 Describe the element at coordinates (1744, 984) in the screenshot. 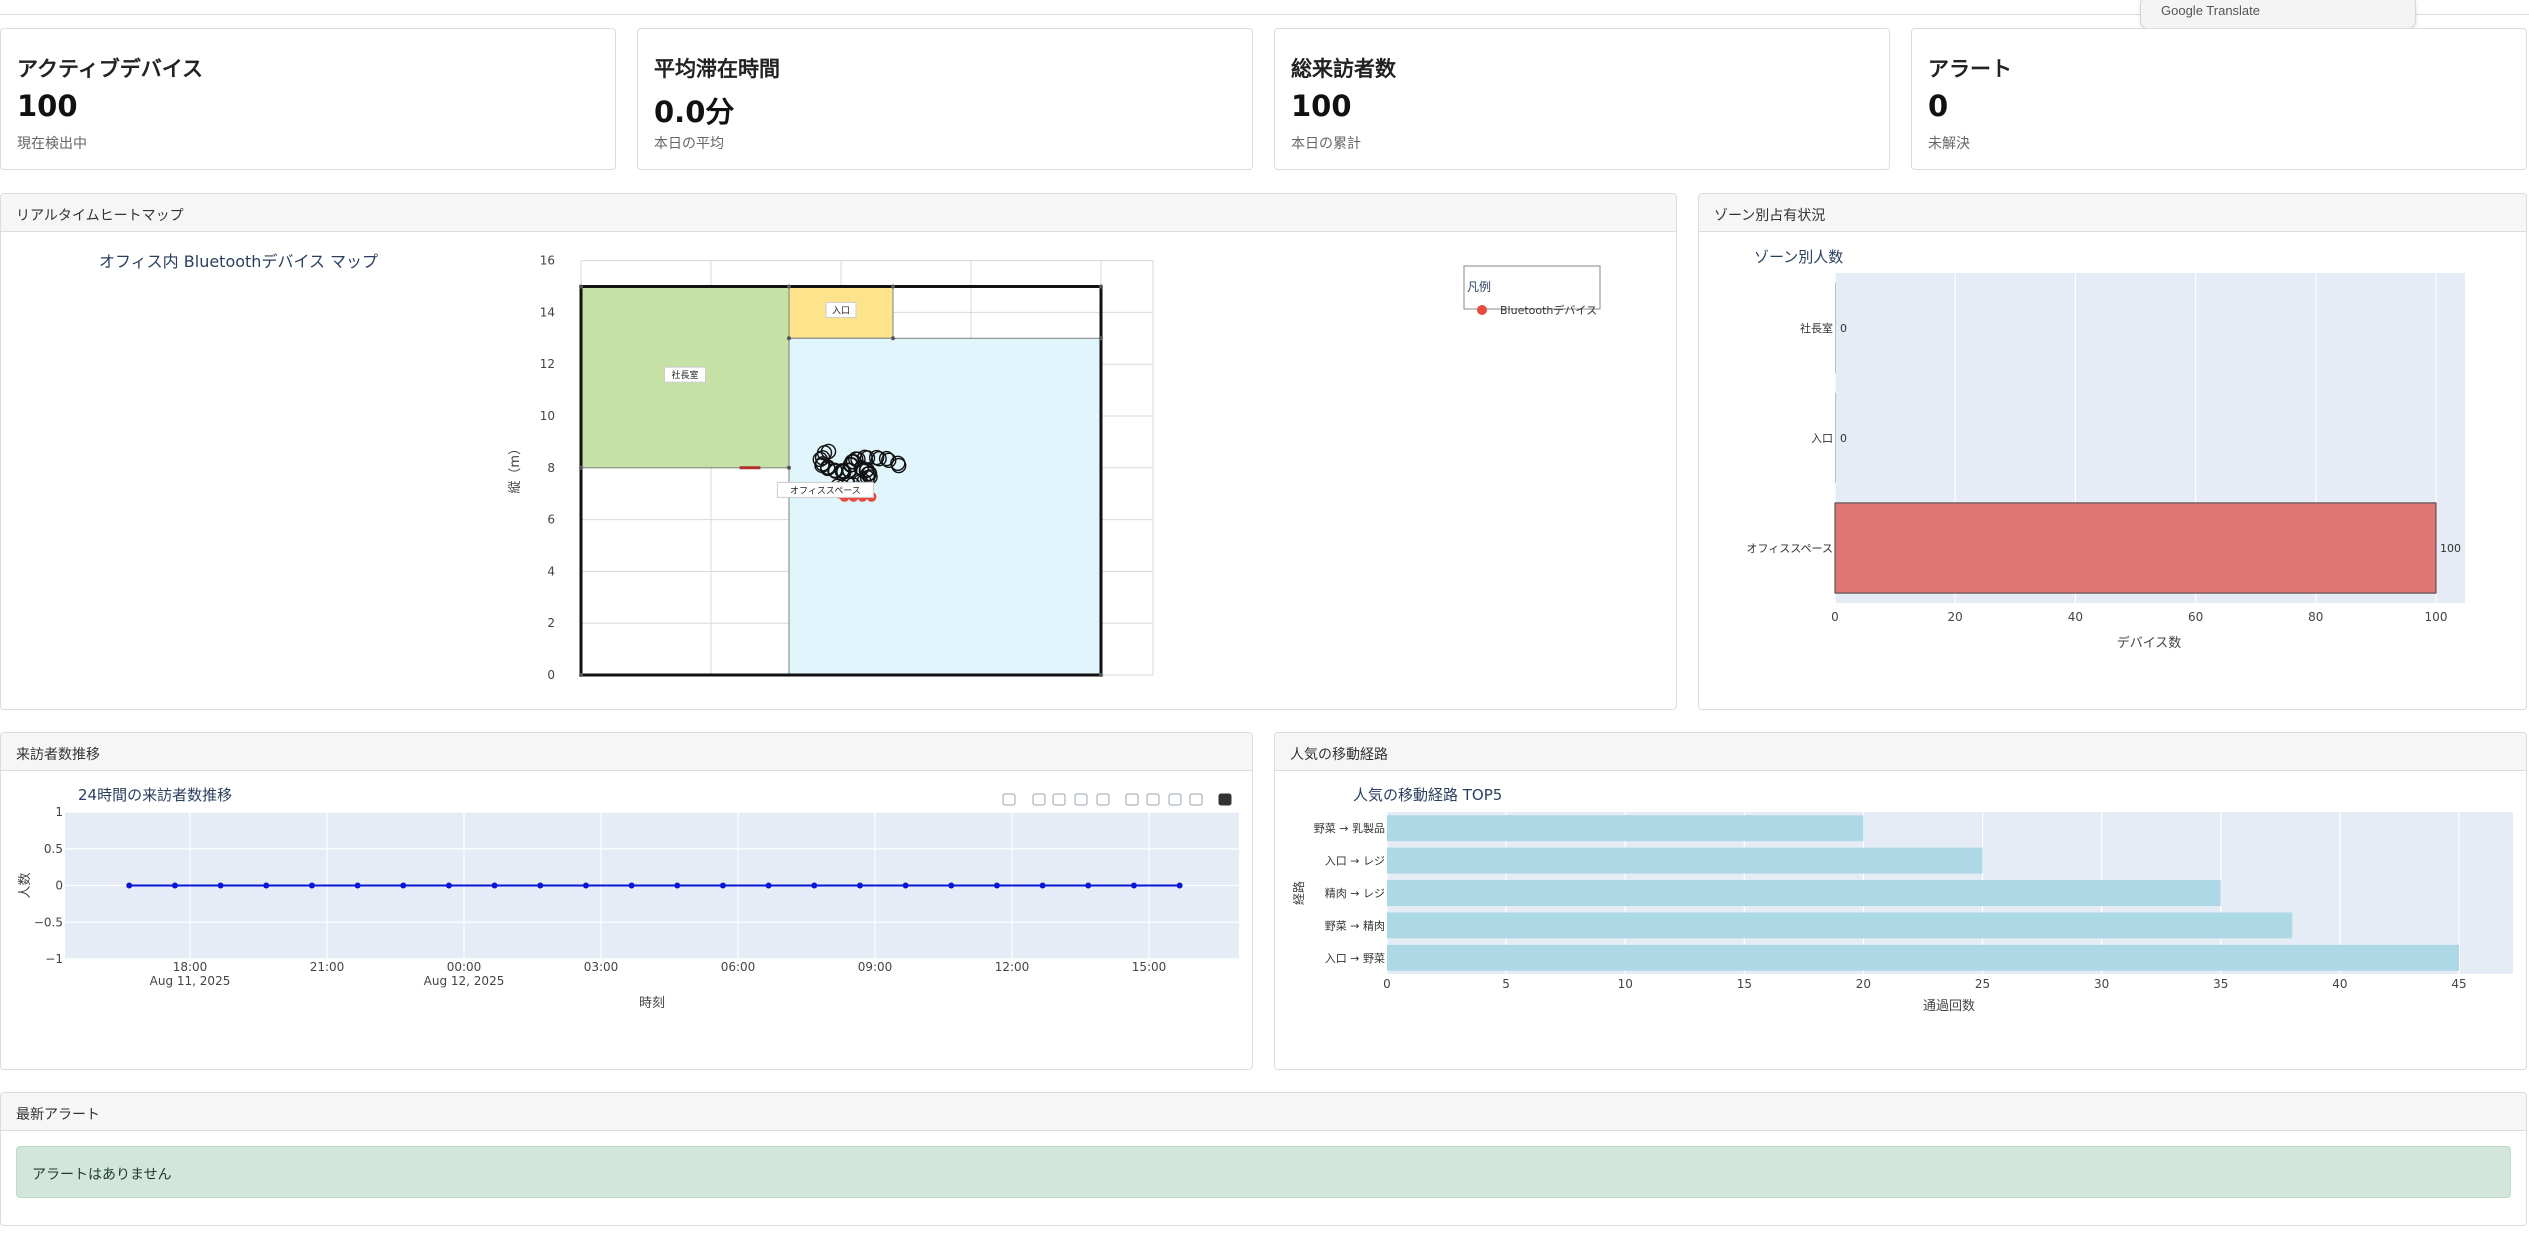

I see `routes-x-tick-label: 15` at that location.